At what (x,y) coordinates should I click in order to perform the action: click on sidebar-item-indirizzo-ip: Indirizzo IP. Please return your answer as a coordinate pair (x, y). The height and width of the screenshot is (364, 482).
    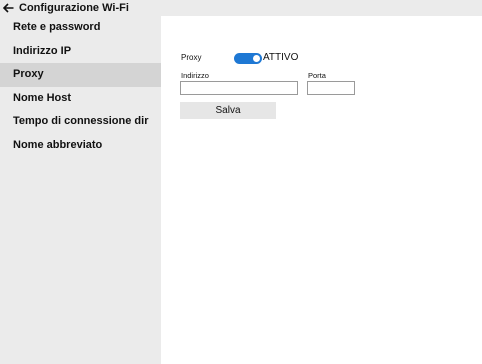
    Looking at the image, I should click on (80, 52).